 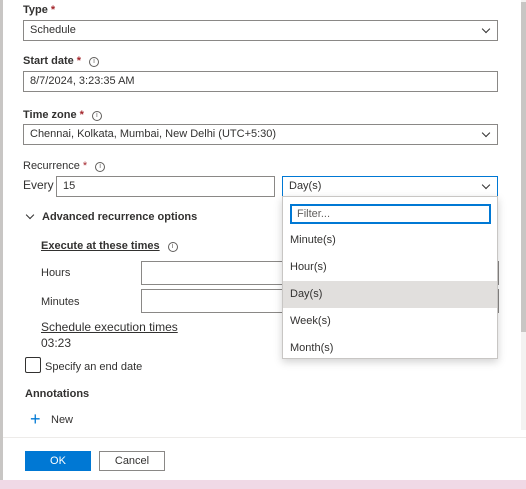 I want to click on start-date-value: 8/7/2024, 3:23:35 AM, so click(x=82, y=81).